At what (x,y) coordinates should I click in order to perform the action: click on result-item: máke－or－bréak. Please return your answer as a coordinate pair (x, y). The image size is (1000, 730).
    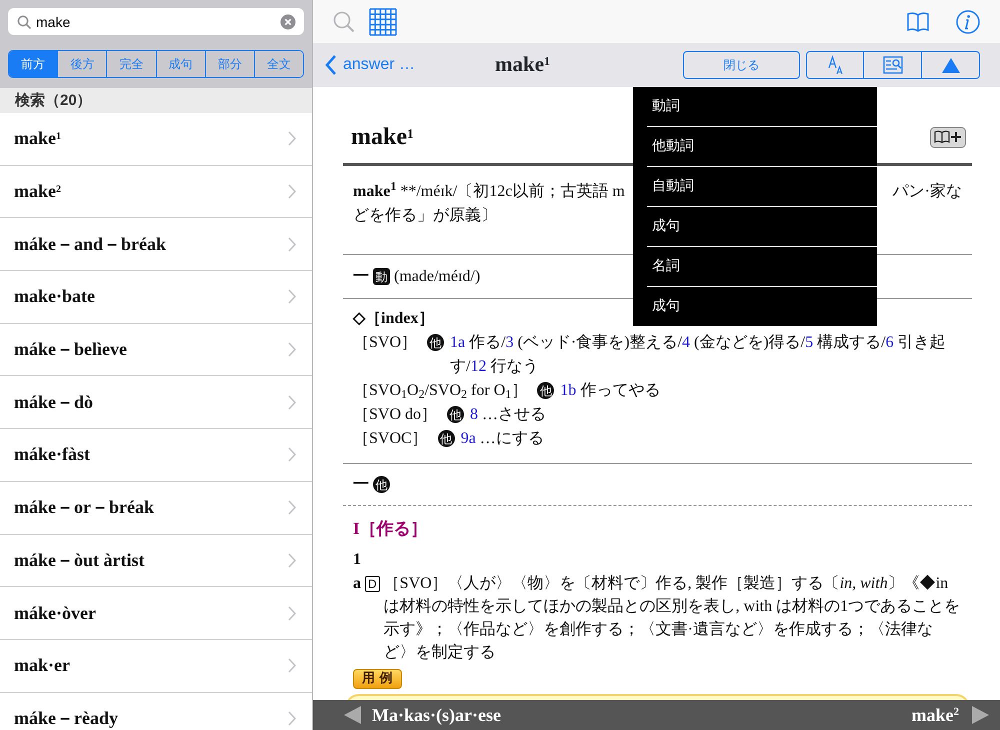
    Looking at the image, I should click on (156, 508).